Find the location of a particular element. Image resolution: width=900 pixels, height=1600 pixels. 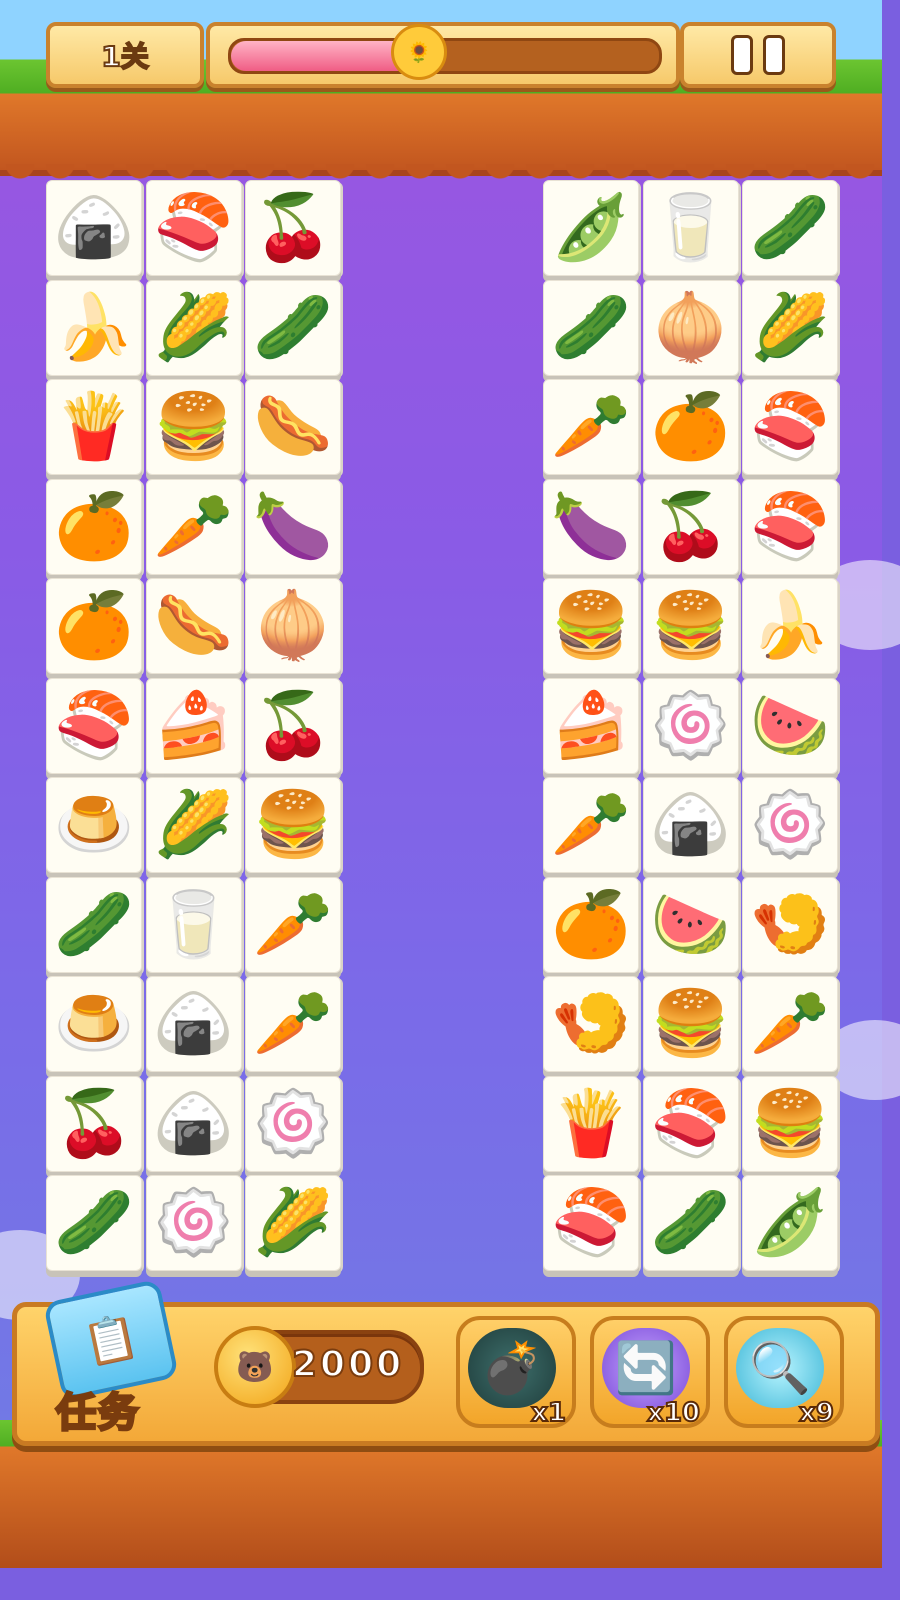

tile-right-r9-c3: 🥕 is located at coordinates (790, 1024).